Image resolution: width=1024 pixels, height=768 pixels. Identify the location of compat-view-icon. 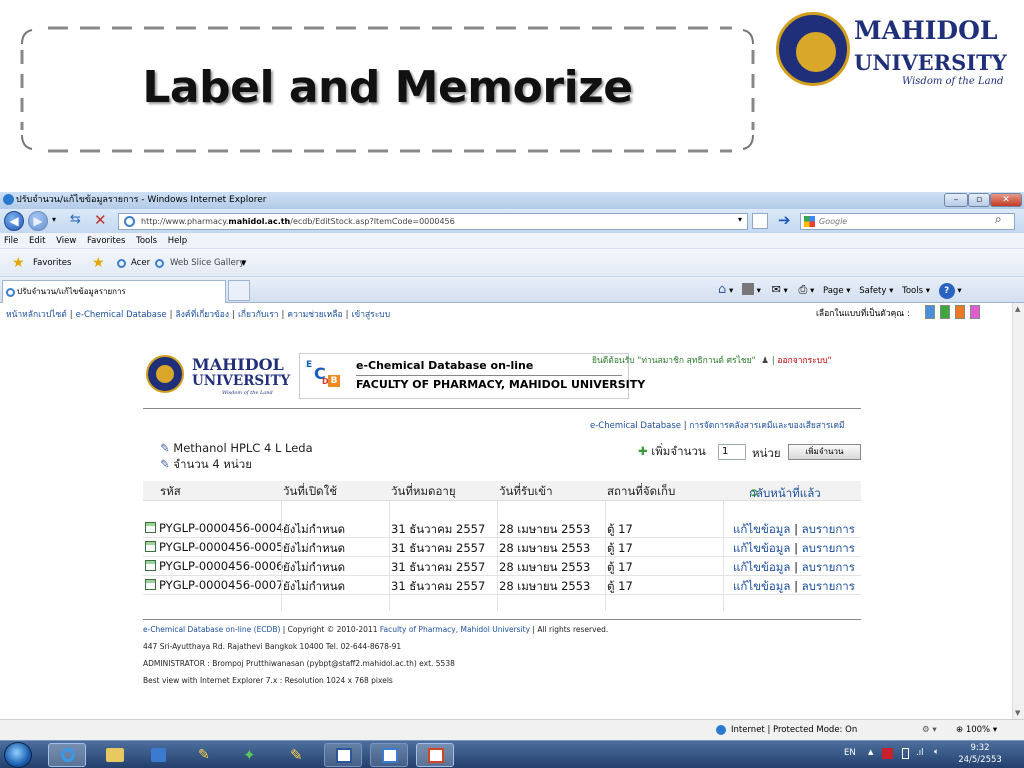
(760, 221).